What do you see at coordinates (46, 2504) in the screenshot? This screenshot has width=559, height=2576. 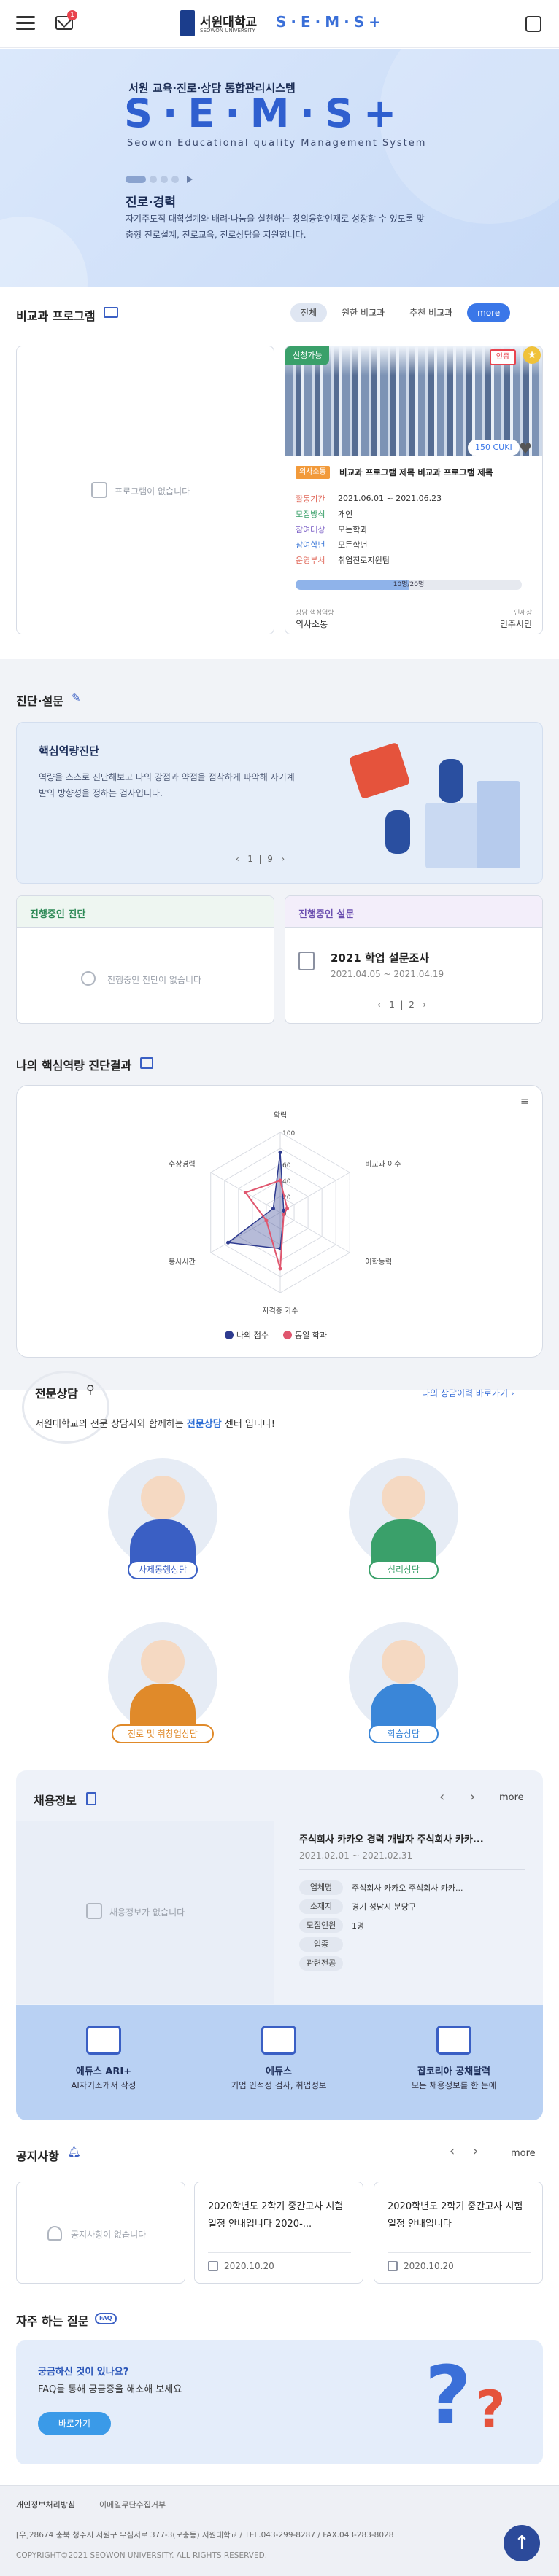 I see `privacy-link: 개인정보처리방침` at bounding box center [46, 2504].